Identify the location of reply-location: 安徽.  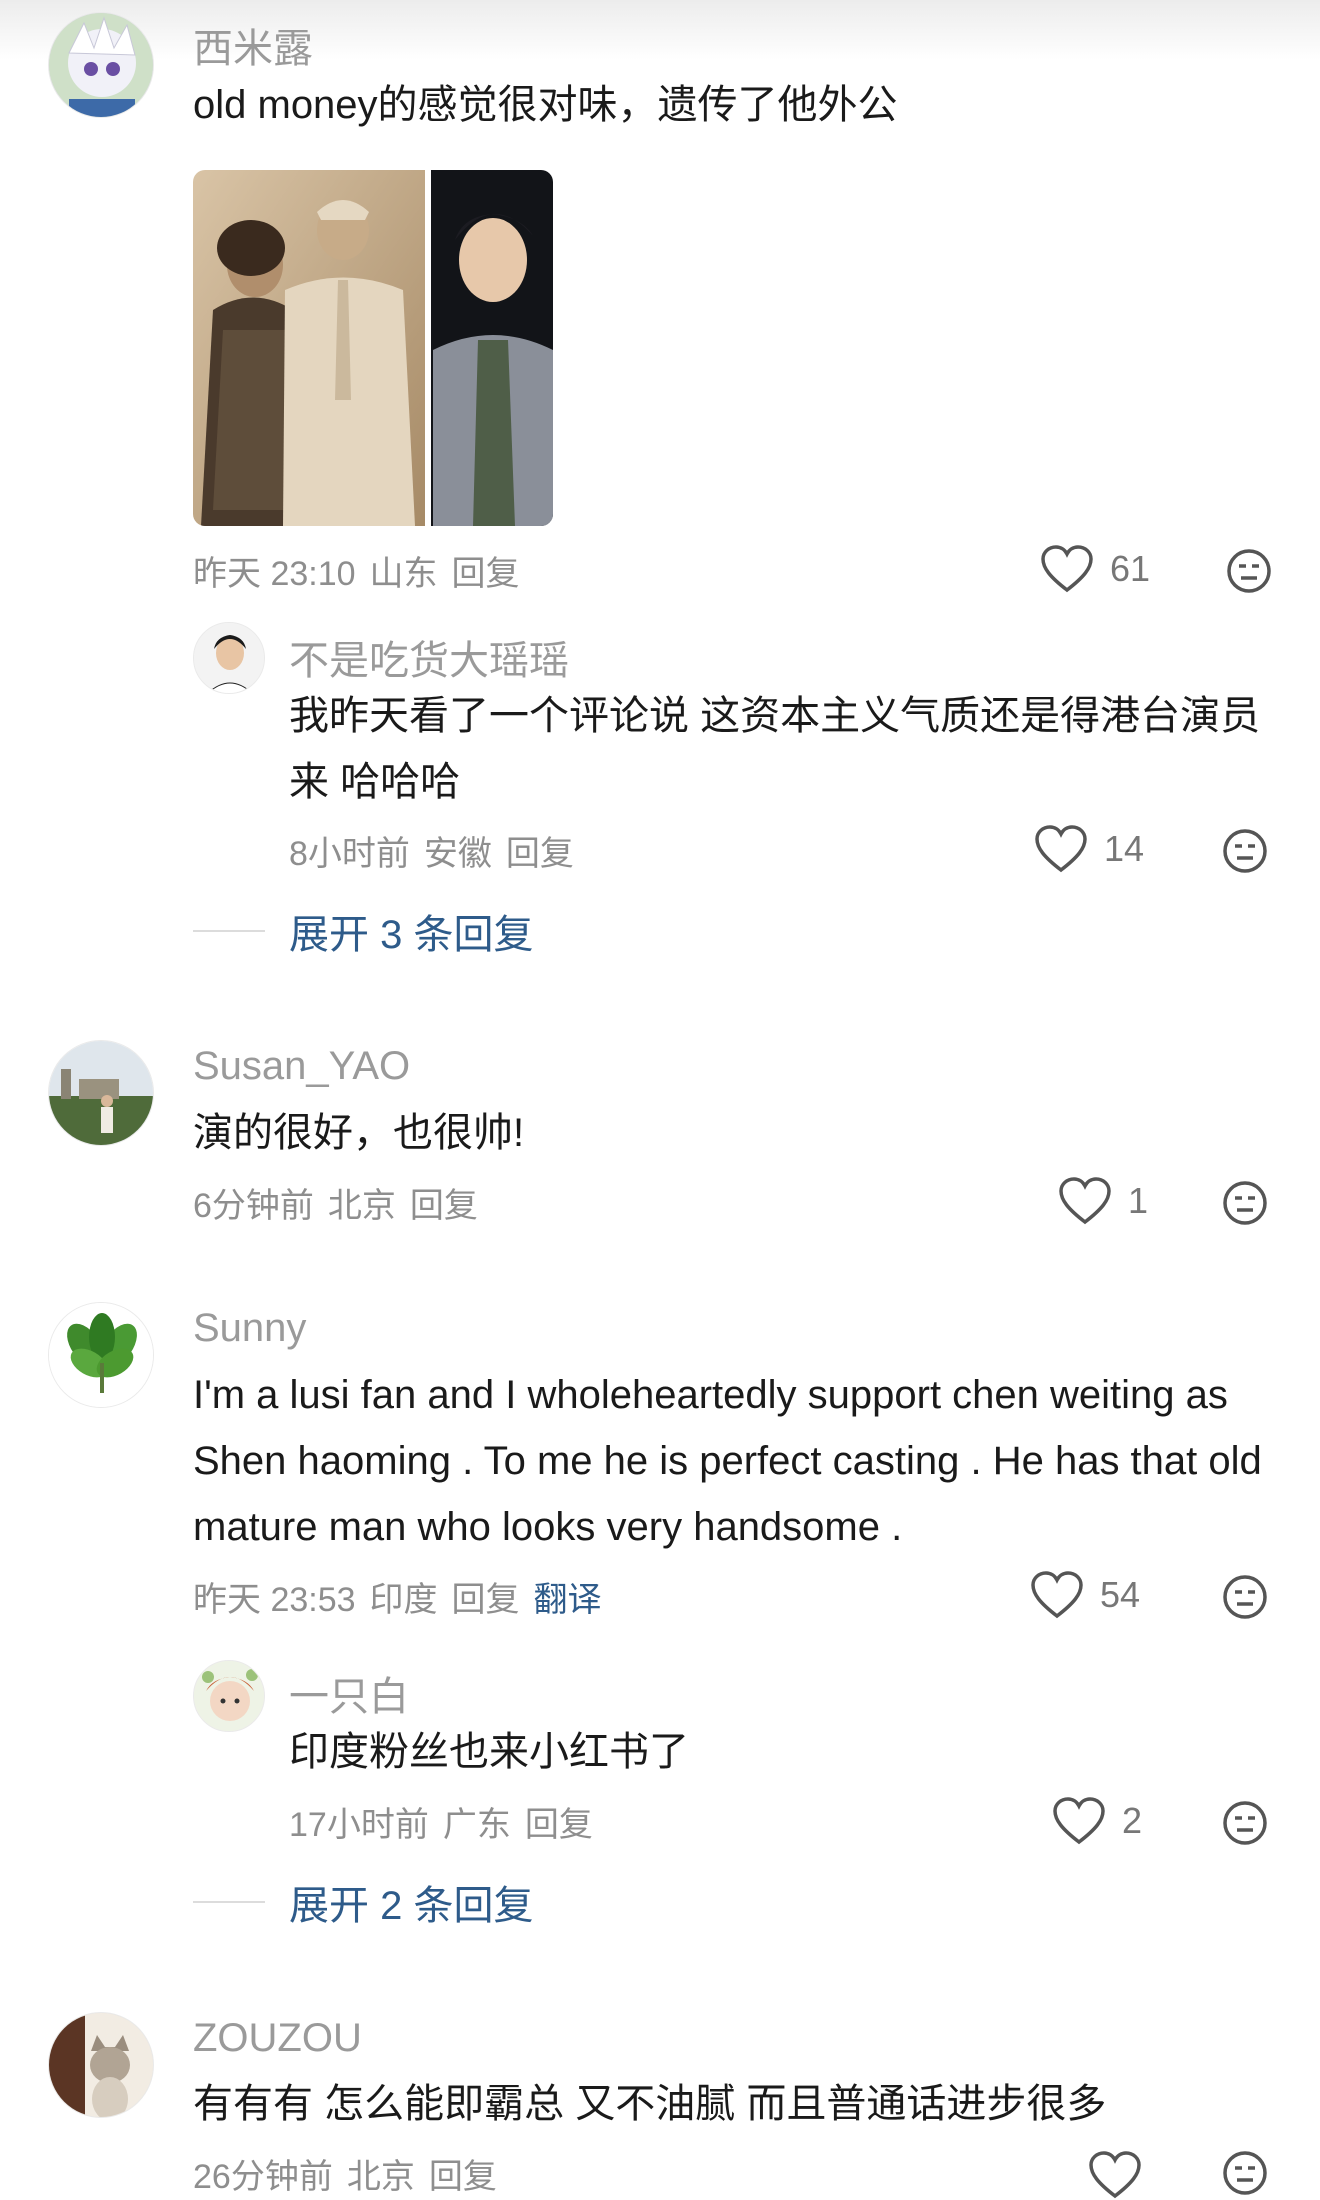
(457, 854).